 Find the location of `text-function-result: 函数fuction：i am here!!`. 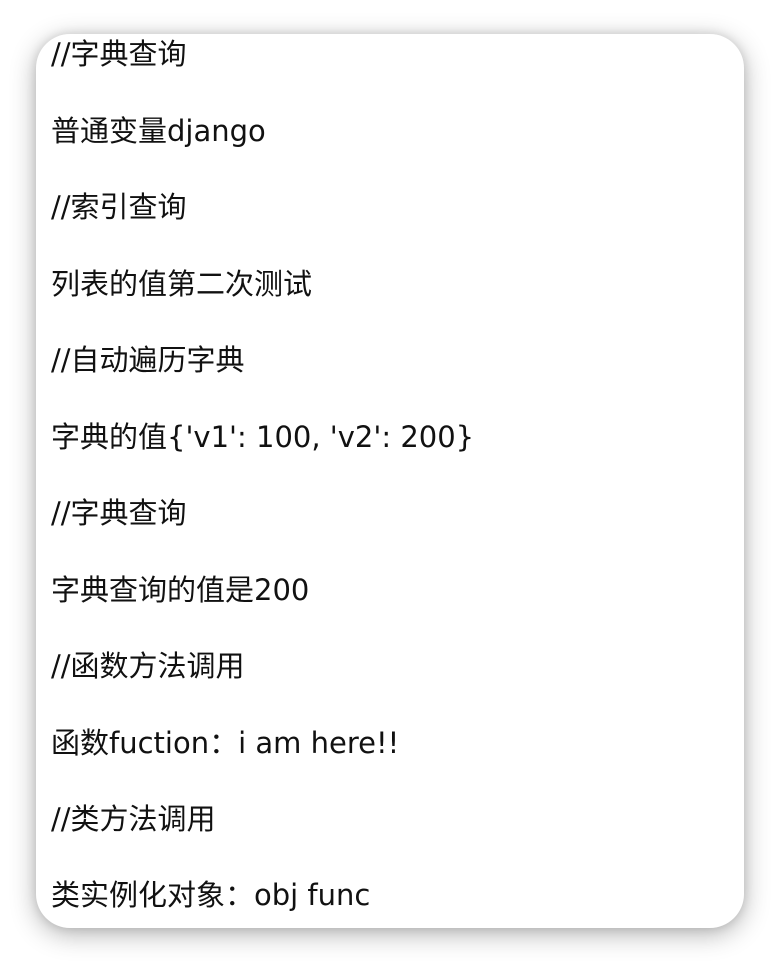

text-function-result: 函数fuction：i am here!! is located at coordinates (225, 743).